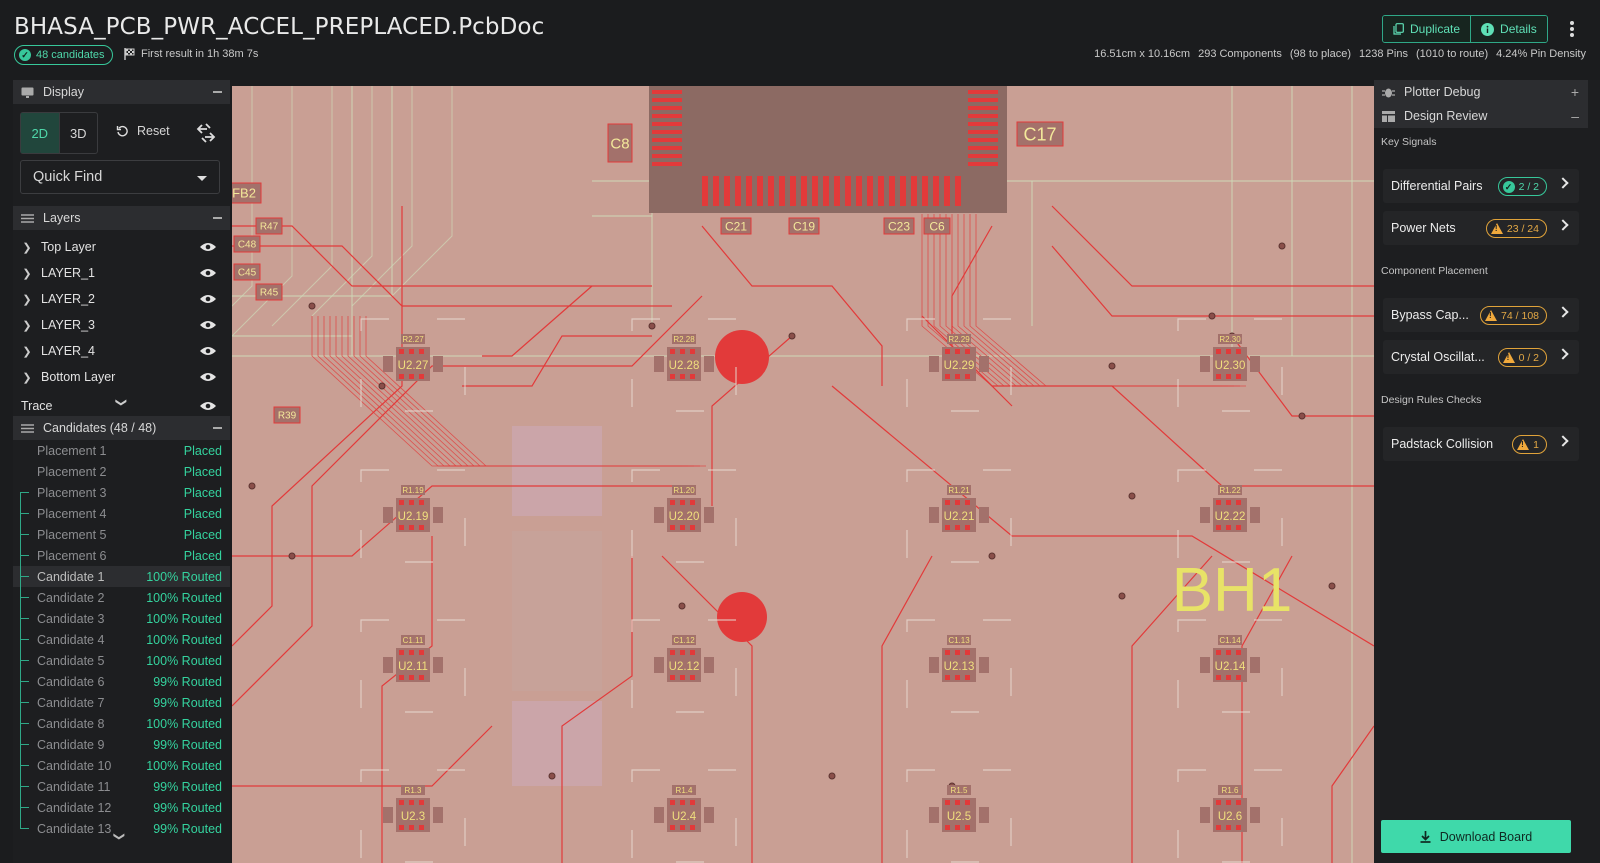 The height and width of the screenshot is (863, 1600). What do you see at coordinates (684, 490) in the screenshot?
I see `passive-designator: R1.20` at bounding box center [684, 490].